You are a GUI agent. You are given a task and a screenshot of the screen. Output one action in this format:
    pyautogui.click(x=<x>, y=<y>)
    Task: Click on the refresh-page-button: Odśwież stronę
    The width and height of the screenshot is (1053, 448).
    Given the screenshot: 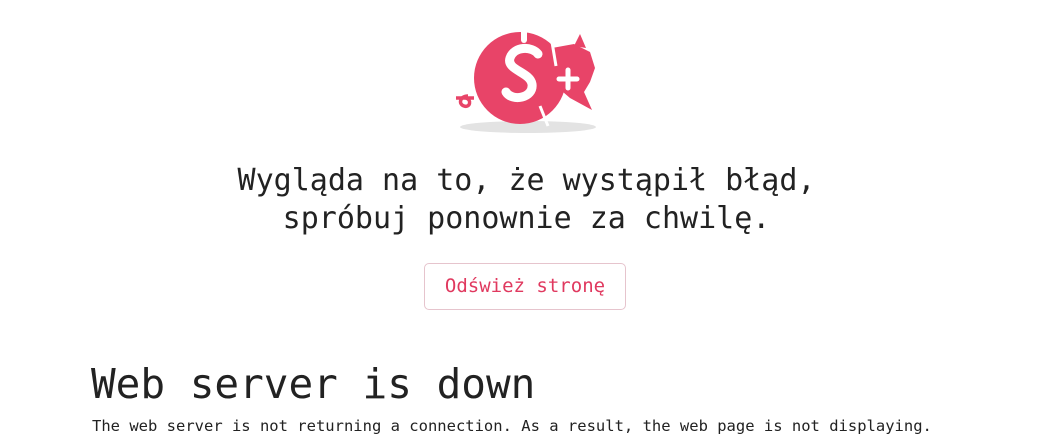 What is the action you would take?
    pyautogui.click(x=525, y=286)
    